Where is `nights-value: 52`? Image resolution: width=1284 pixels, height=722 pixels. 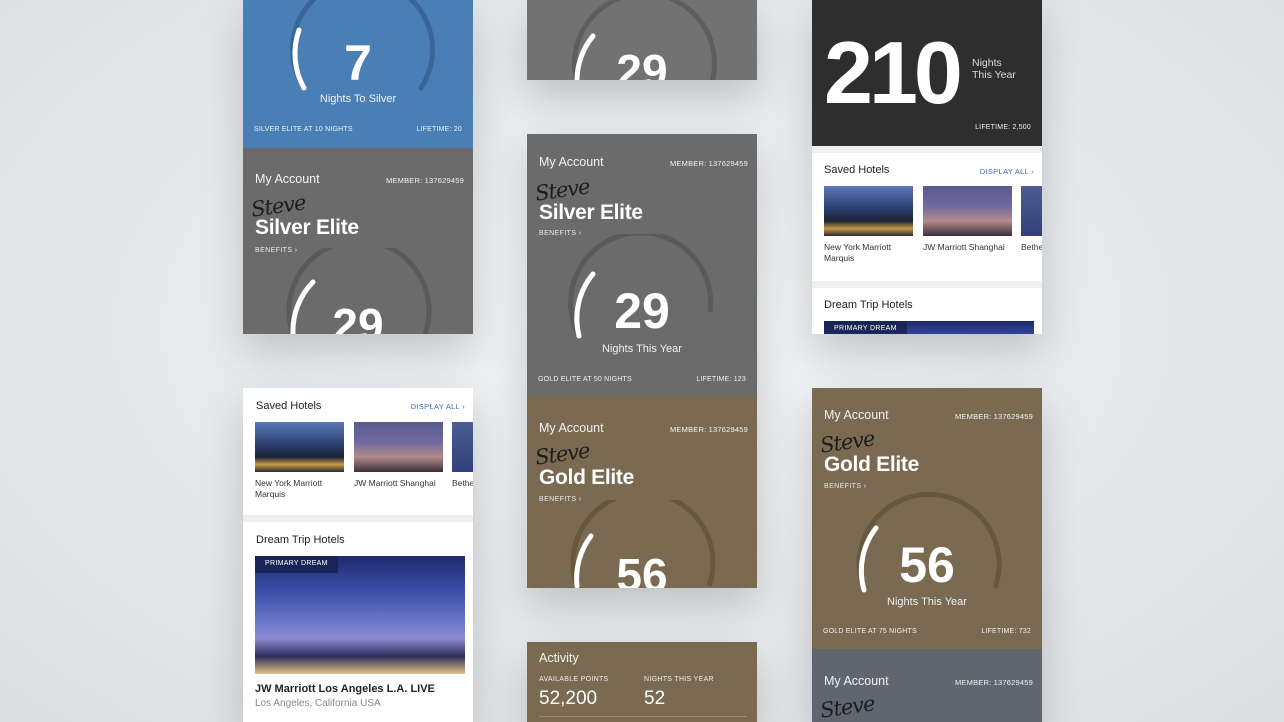
nights-value: 52 is located at coordinates (655, 698).